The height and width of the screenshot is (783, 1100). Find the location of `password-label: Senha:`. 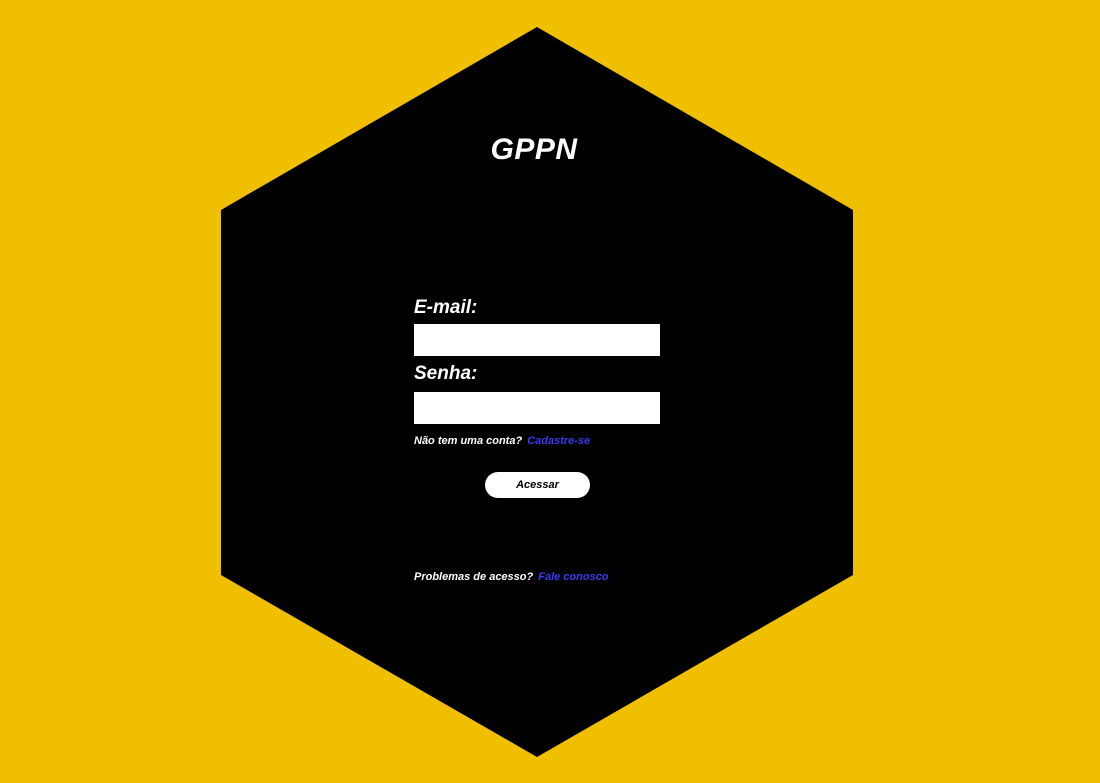

password-label: Senha: is located at coordinates (446, 373).